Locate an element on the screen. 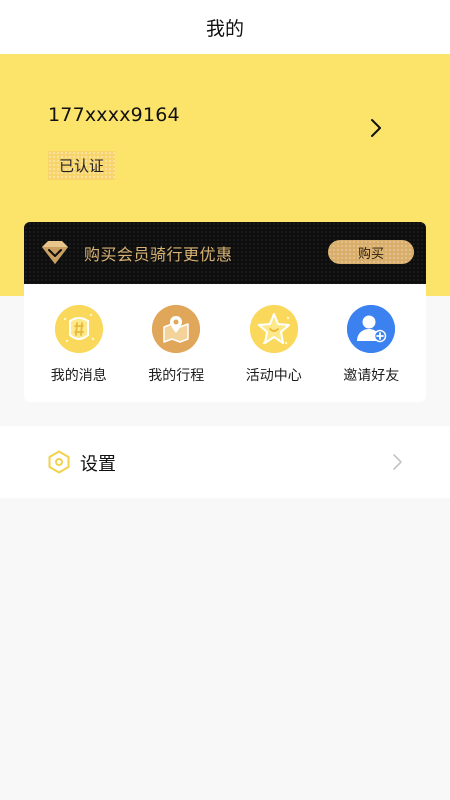 The height and width of the screenshot is (800, 450). quick-action-messages: 我的消息 is located at coordinates (79, 343).